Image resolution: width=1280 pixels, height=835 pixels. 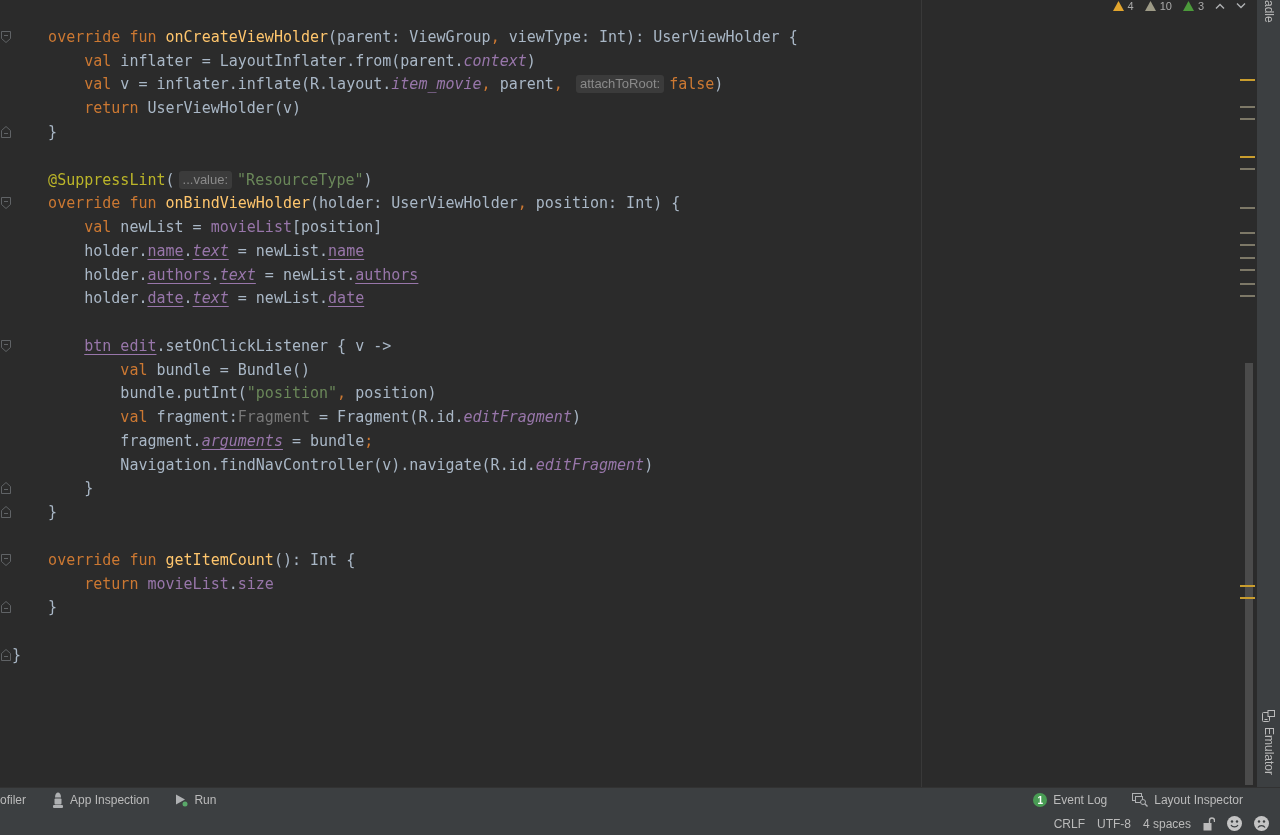 What do you see at coordinates (247, 440) in the screenshot?
I see `code-text: fragment.arguments = bundle;` at bounding box center [247, 440].